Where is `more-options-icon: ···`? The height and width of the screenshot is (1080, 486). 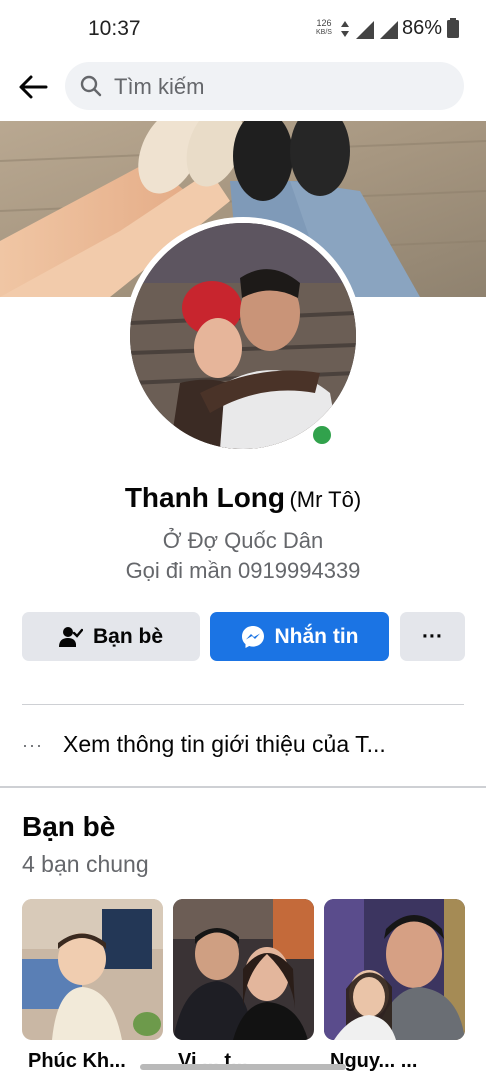 more-options-icon: ··· is located at coordinates (432, 636).